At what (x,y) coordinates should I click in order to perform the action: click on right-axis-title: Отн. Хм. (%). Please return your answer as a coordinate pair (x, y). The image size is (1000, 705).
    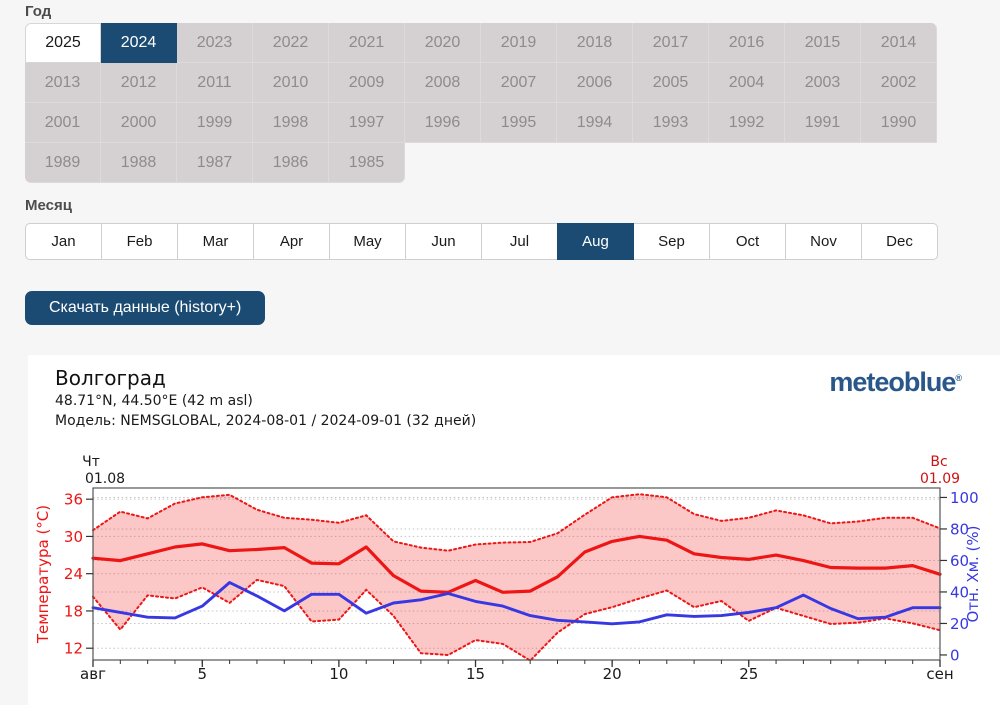
    Looking at the image, I should click on (973, 574).